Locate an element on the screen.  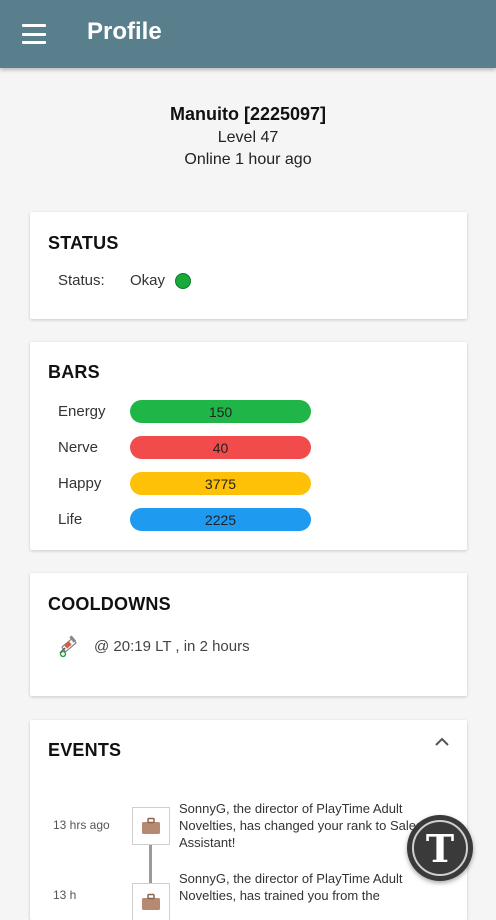
chevron-up-icon is located at coordinates (442, 742).